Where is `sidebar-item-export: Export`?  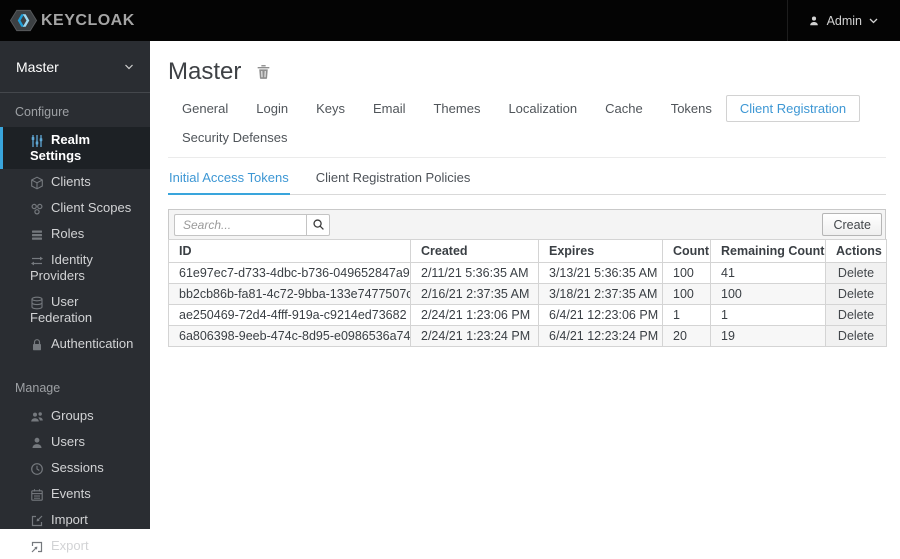
sidebar-item-export: Export is located at coordinates (75, 546).